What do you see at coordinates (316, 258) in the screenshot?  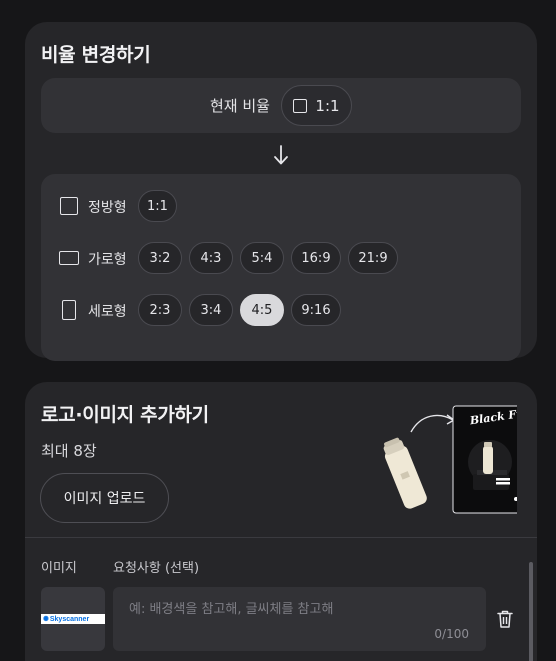 I see `ratio-option-16-9: 16:9` at bounding box center [316, 258].